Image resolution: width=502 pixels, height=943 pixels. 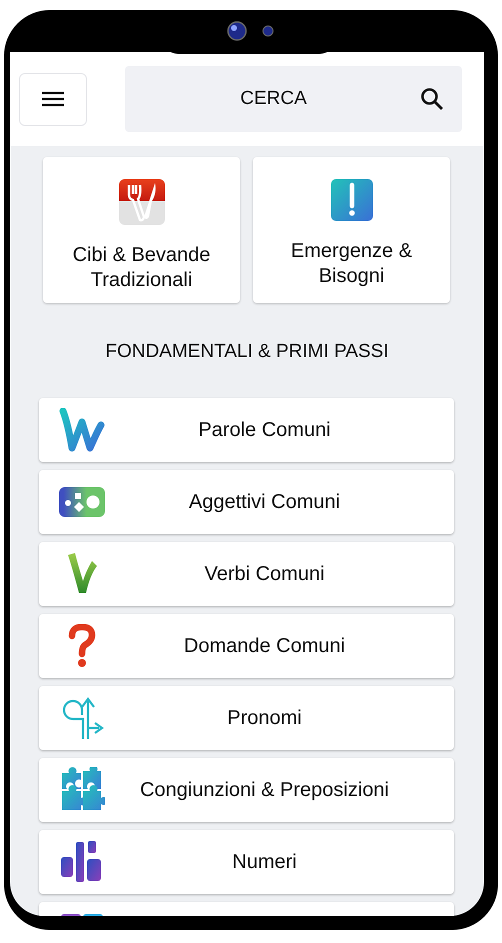 I want to click on menu-button, so click(x=53, y=99).